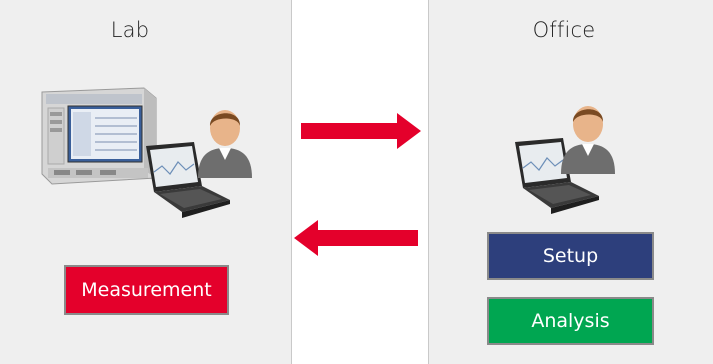 This screenshot has width=713, height=364. I want to click on arrow-left-icon, so click(356, 238).